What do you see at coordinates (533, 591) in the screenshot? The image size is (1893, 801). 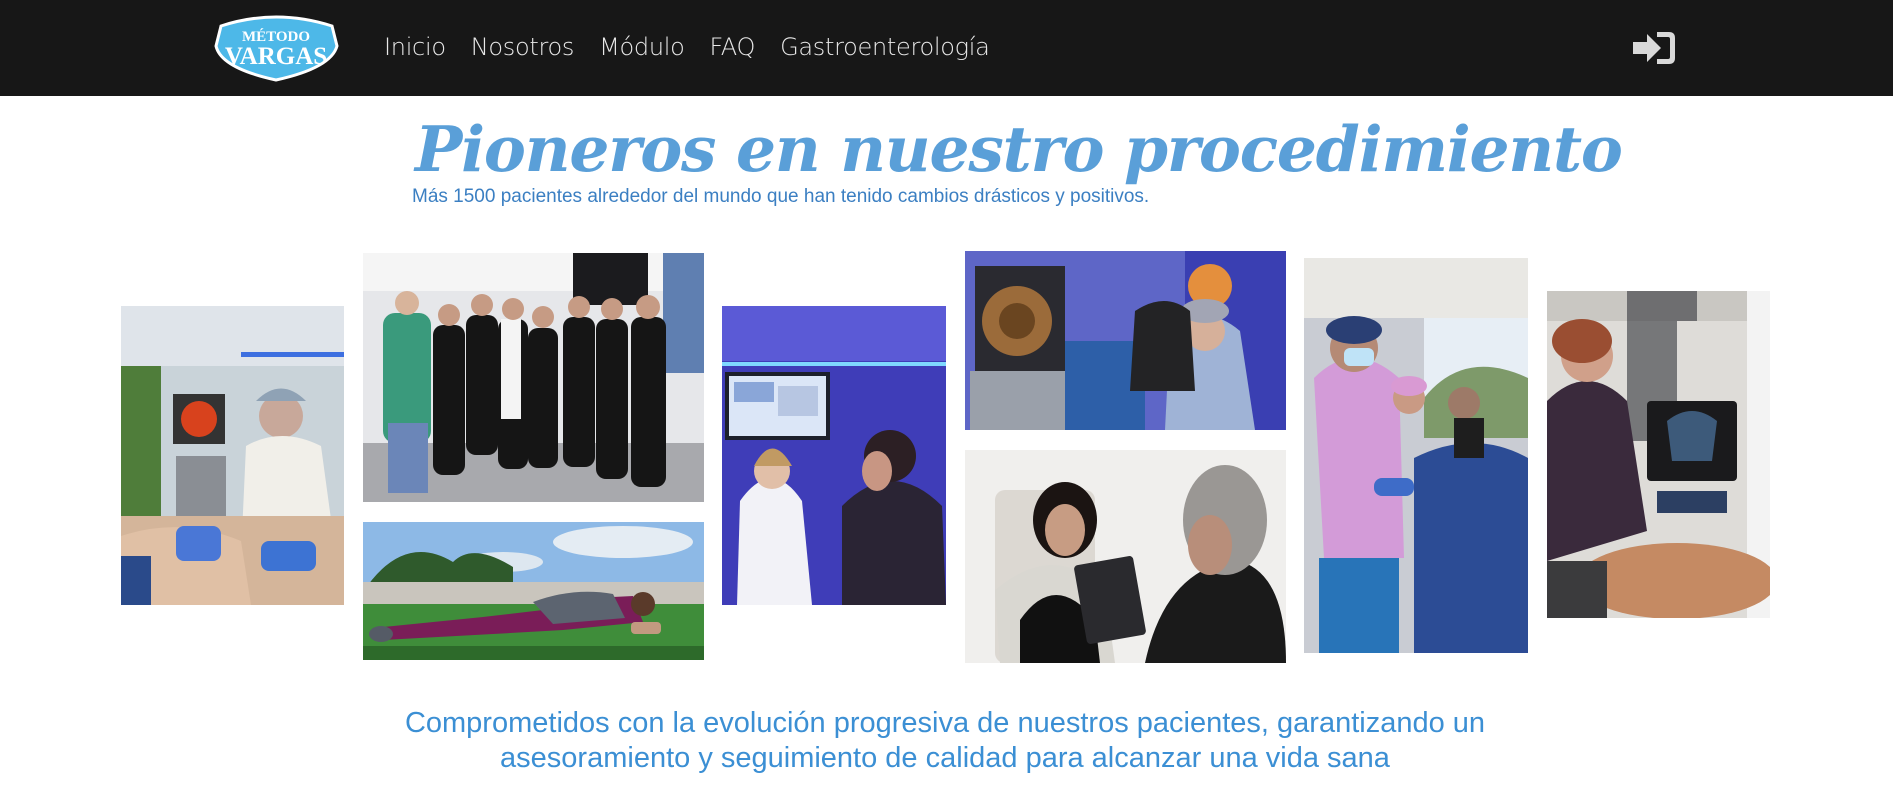 I see `photo-plank-exercise` at bounding box center [533, 591].